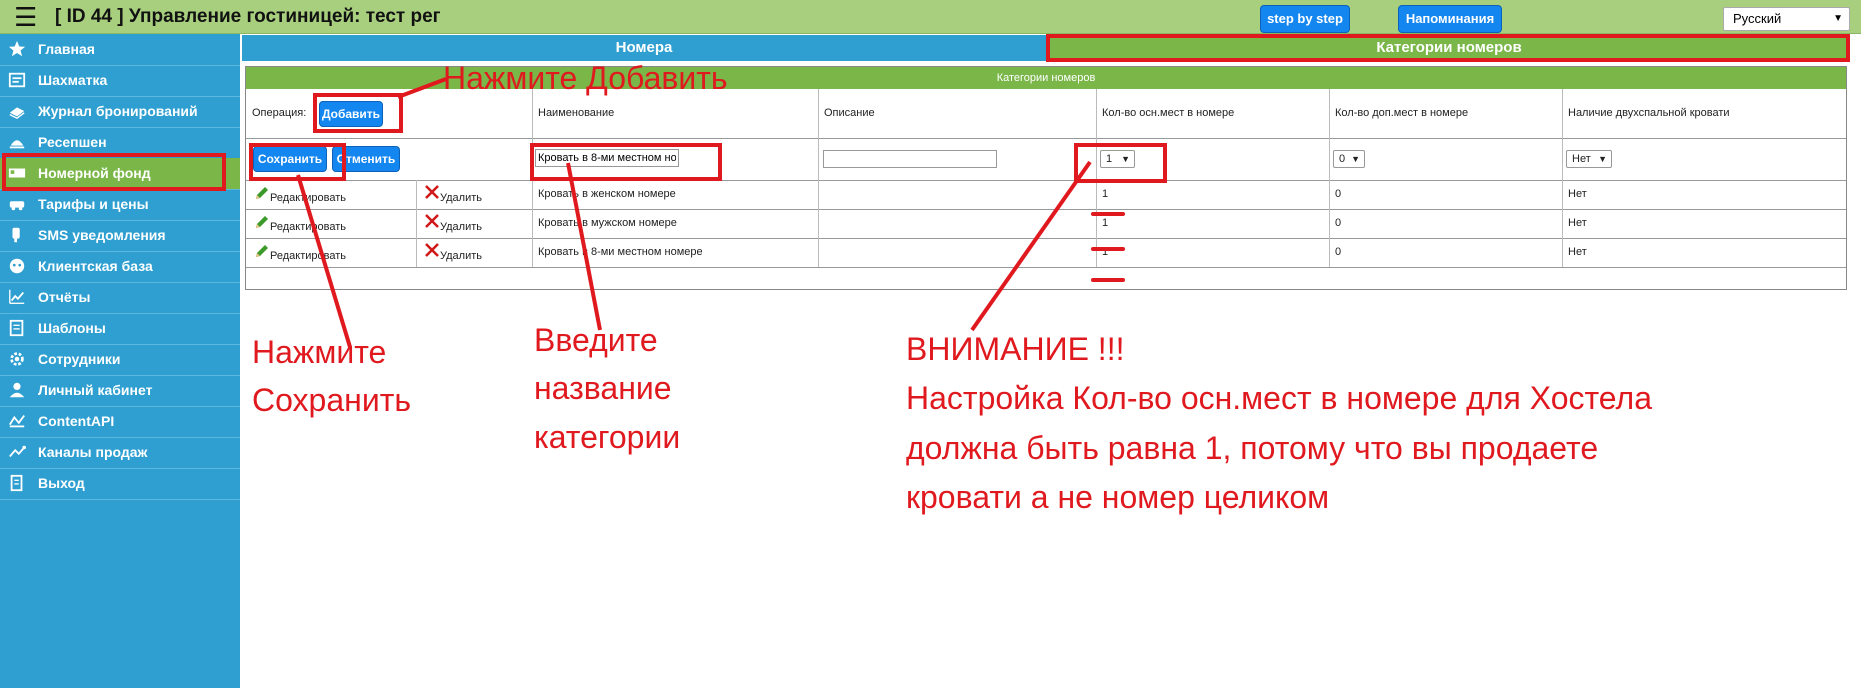 The height and width of the screenshot is (688, 1861). What do you see at coordinates (1118, 497) in the screenshot?
I see `annotation-warning-line4: кровати а не номер целиком` at bounding box center [1118, 497].